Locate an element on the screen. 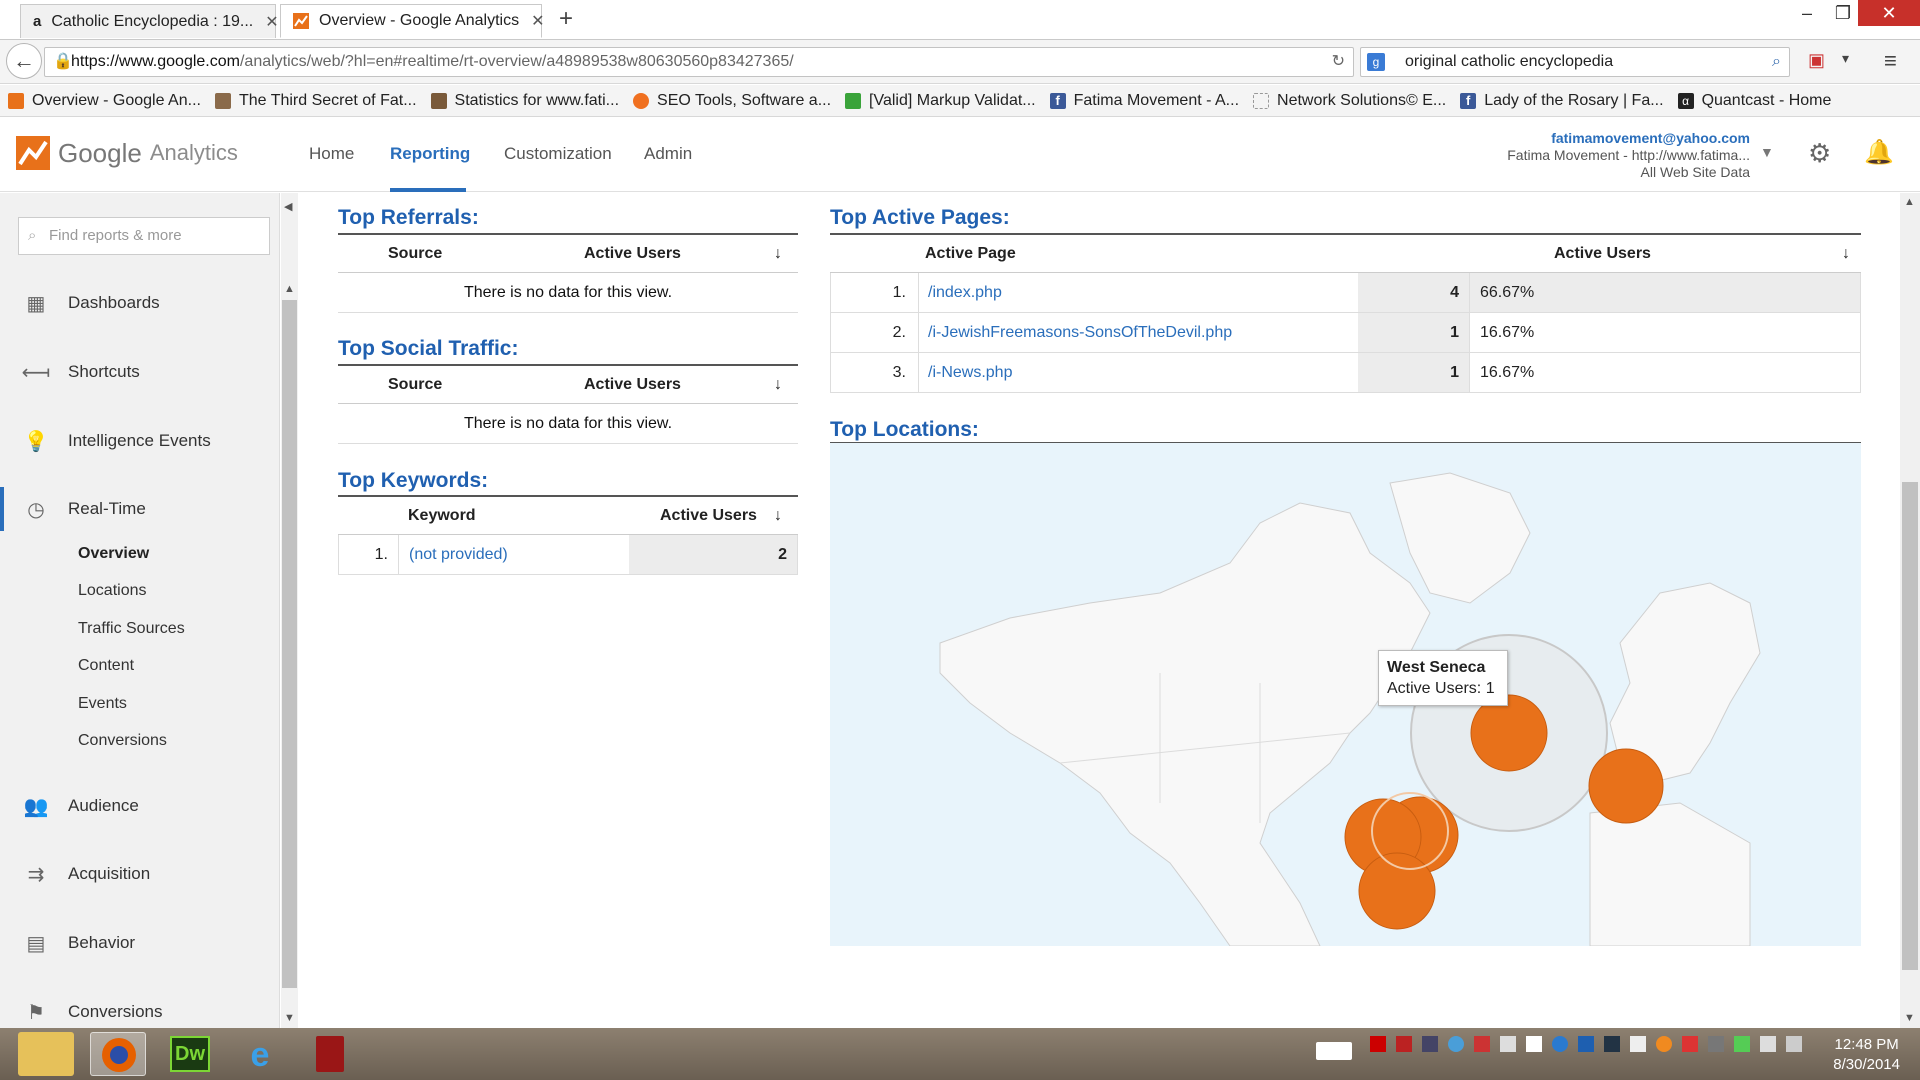 This screenshot has width=1920, height=1080. column-header-keyword: Keyword is located at coordinates (442, 515).